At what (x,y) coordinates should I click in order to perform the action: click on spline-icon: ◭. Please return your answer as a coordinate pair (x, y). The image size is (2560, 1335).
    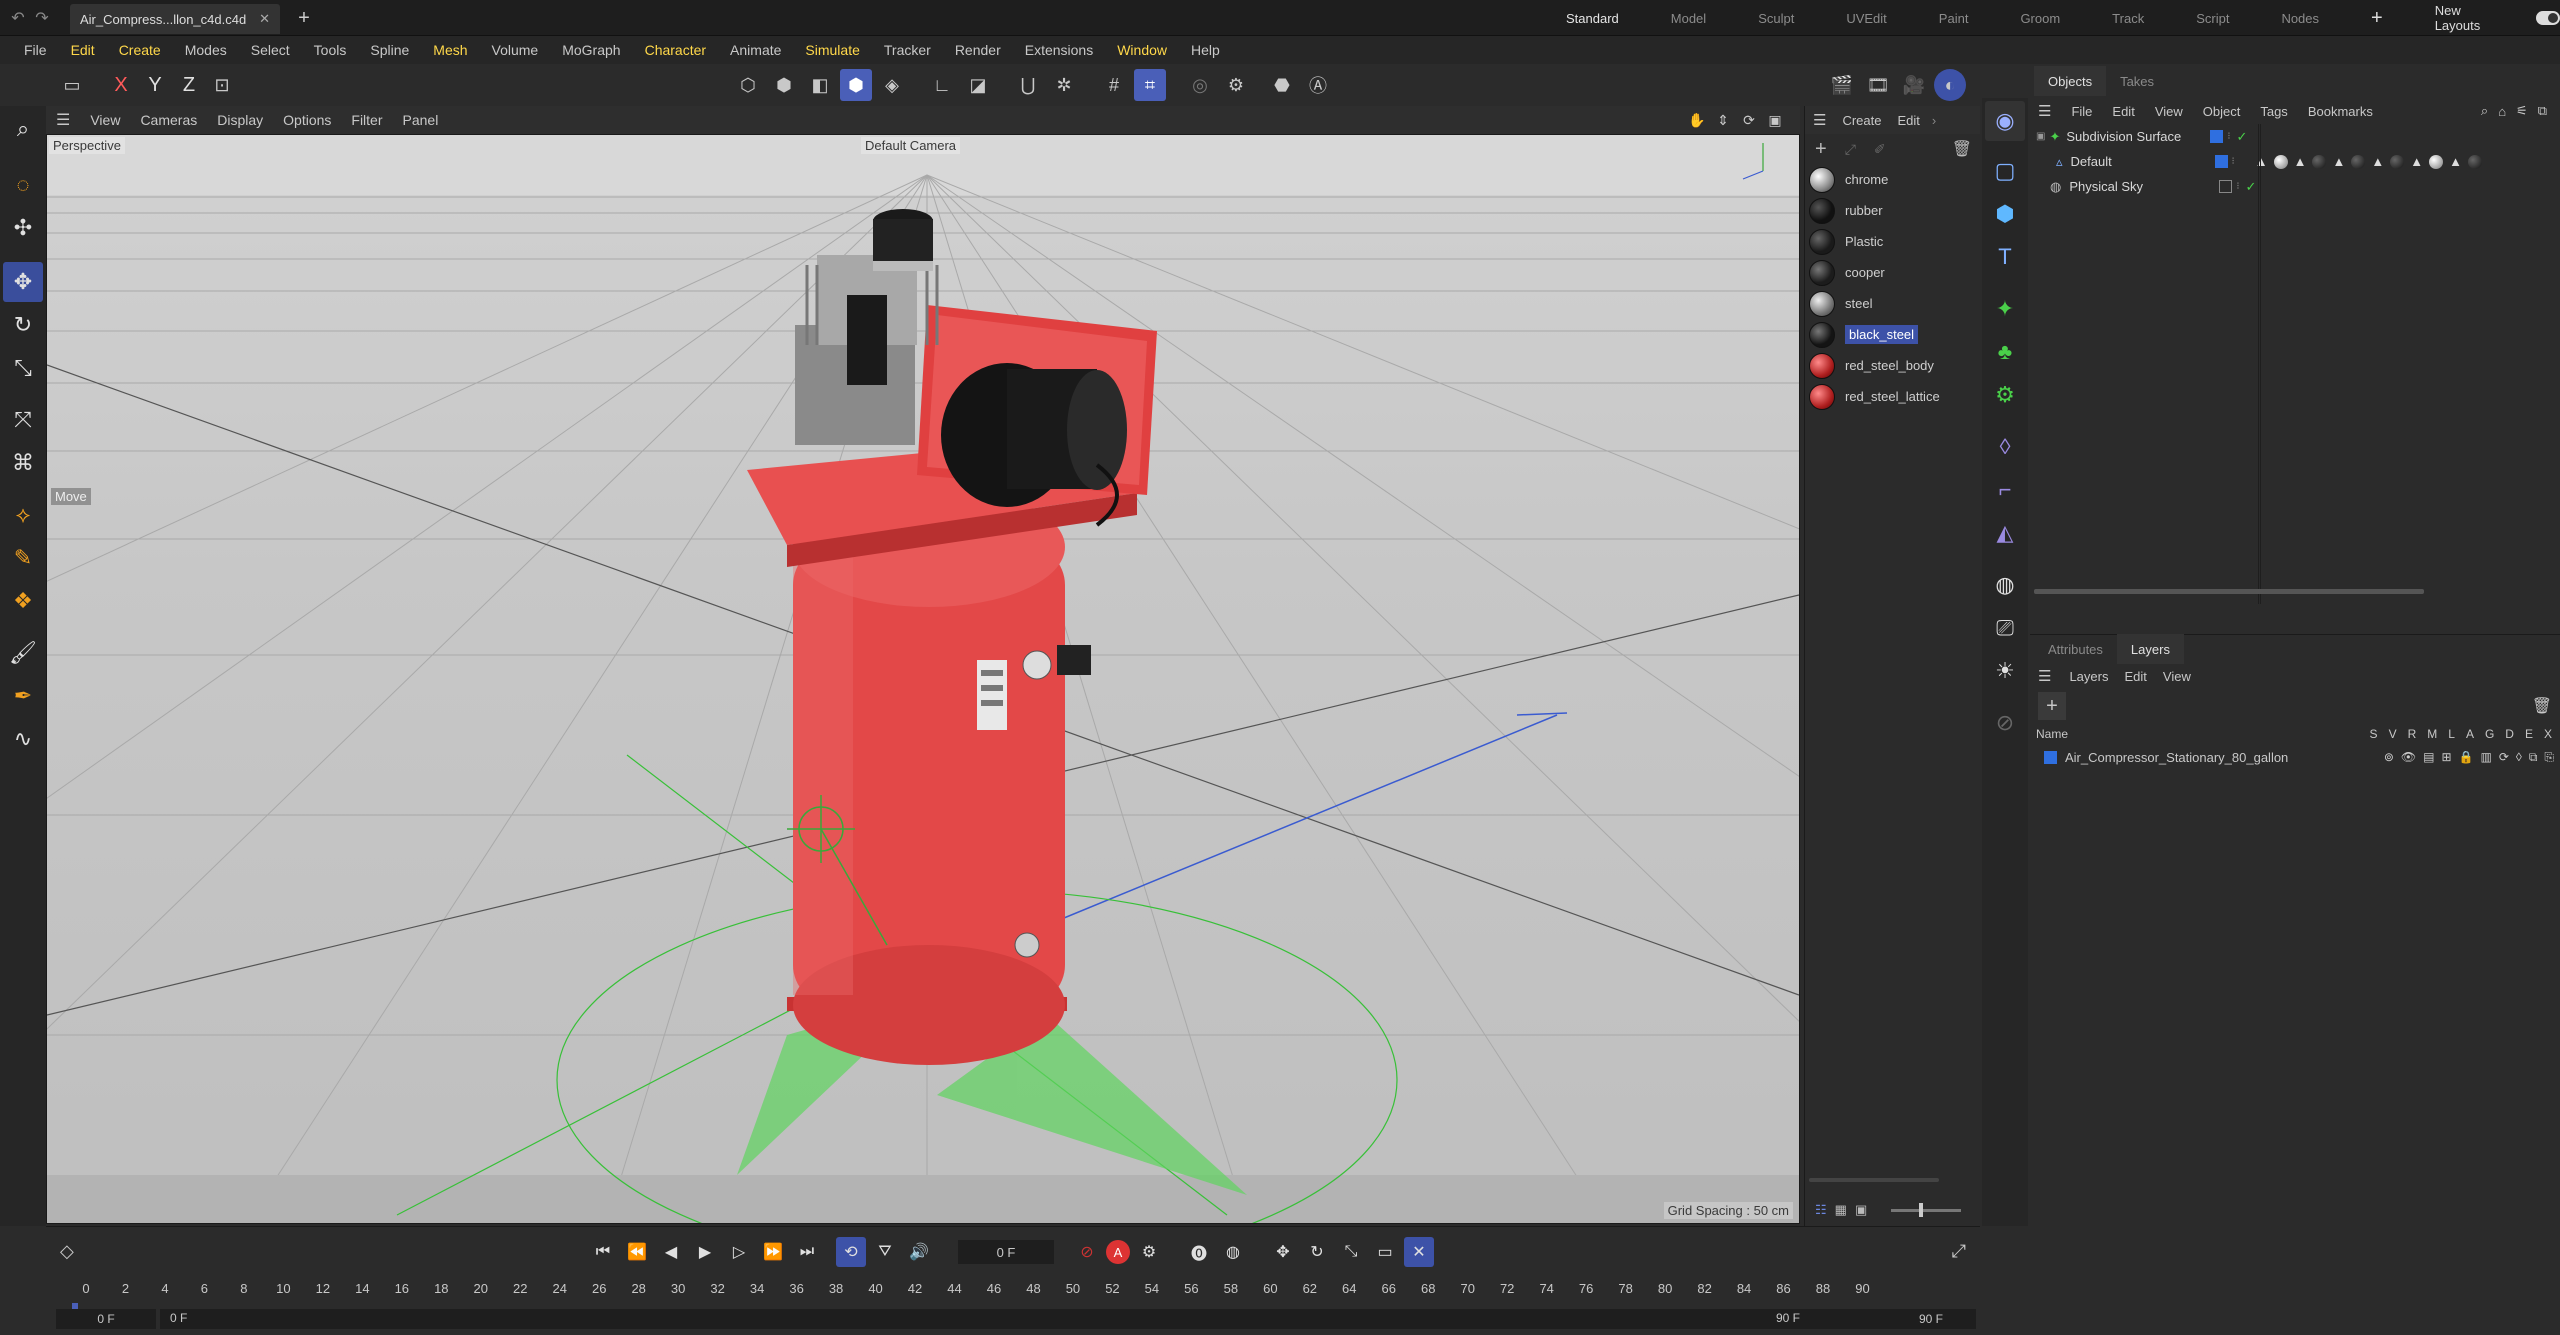
    Looking at the image, I should click on (2005, 533).